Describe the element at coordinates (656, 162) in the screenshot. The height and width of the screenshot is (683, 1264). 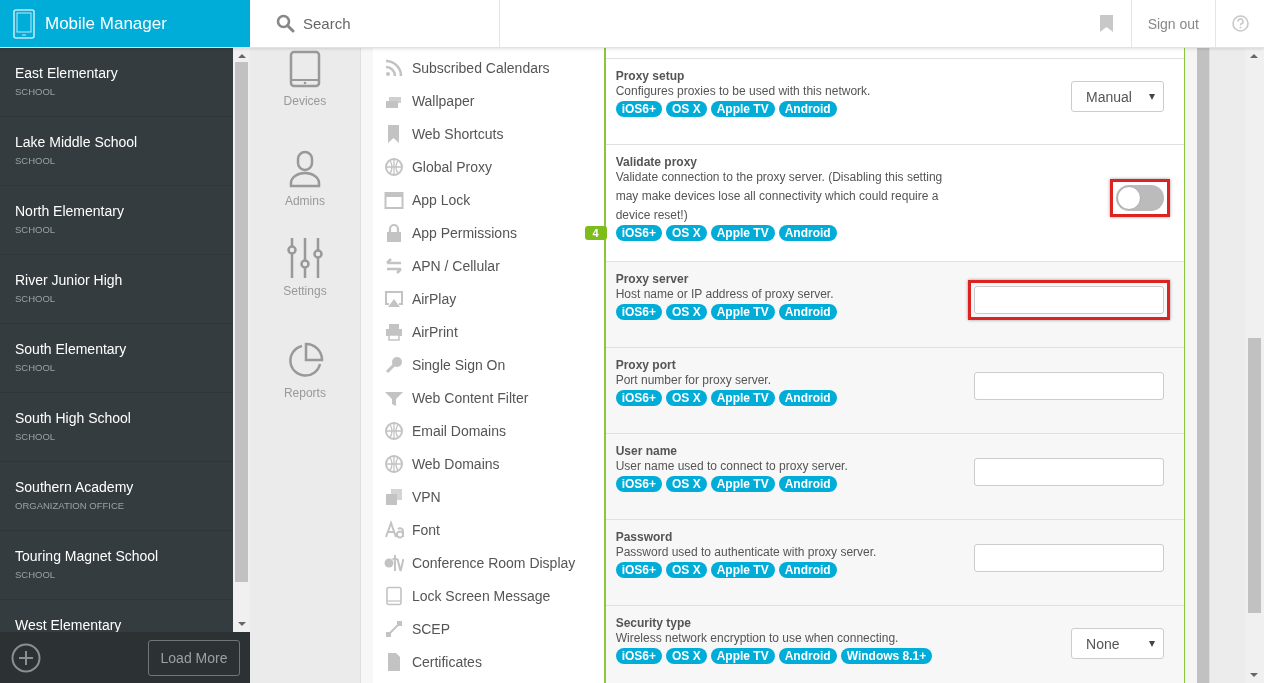
I see `setting-title: Validate proxy` at that location.